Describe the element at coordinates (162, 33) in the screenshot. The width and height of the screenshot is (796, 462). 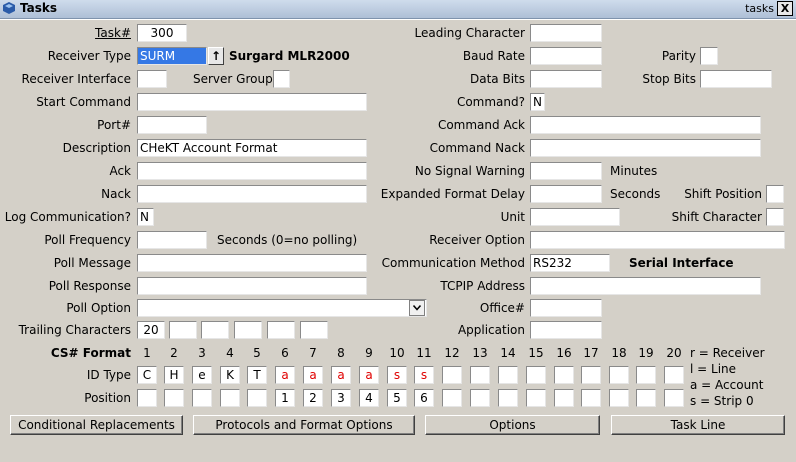
I see `task-number-field: 300` at that location.